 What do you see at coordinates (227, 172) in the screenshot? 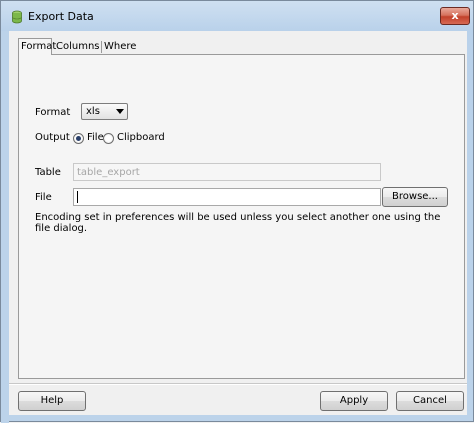
I see `table-name-field: table_export` at bounding box center [227, 172].